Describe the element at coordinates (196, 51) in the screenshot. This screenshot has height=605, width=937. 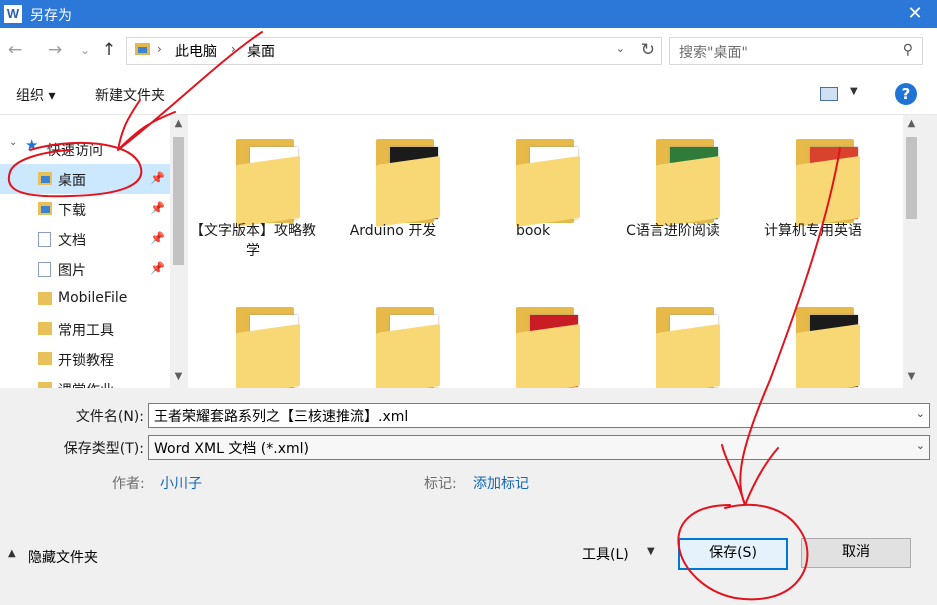
I see `breadcrumb-this-pc: 此电脑` at that location.